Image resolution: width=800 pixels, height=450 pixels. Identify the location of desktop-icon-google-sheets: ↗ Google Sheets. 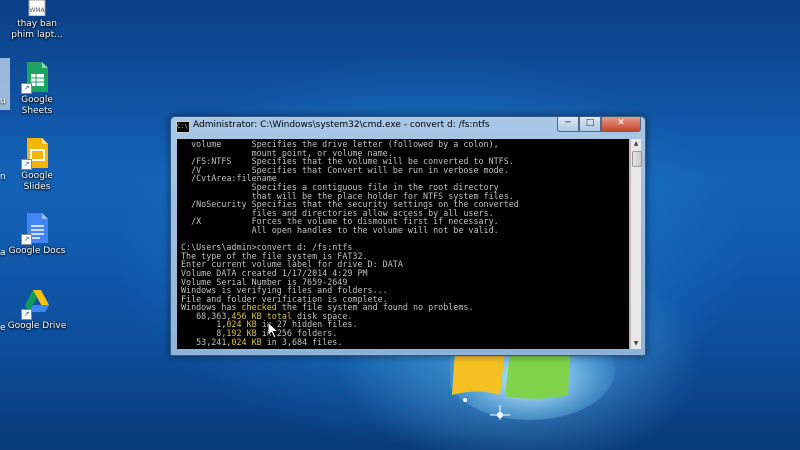
(37, 89).